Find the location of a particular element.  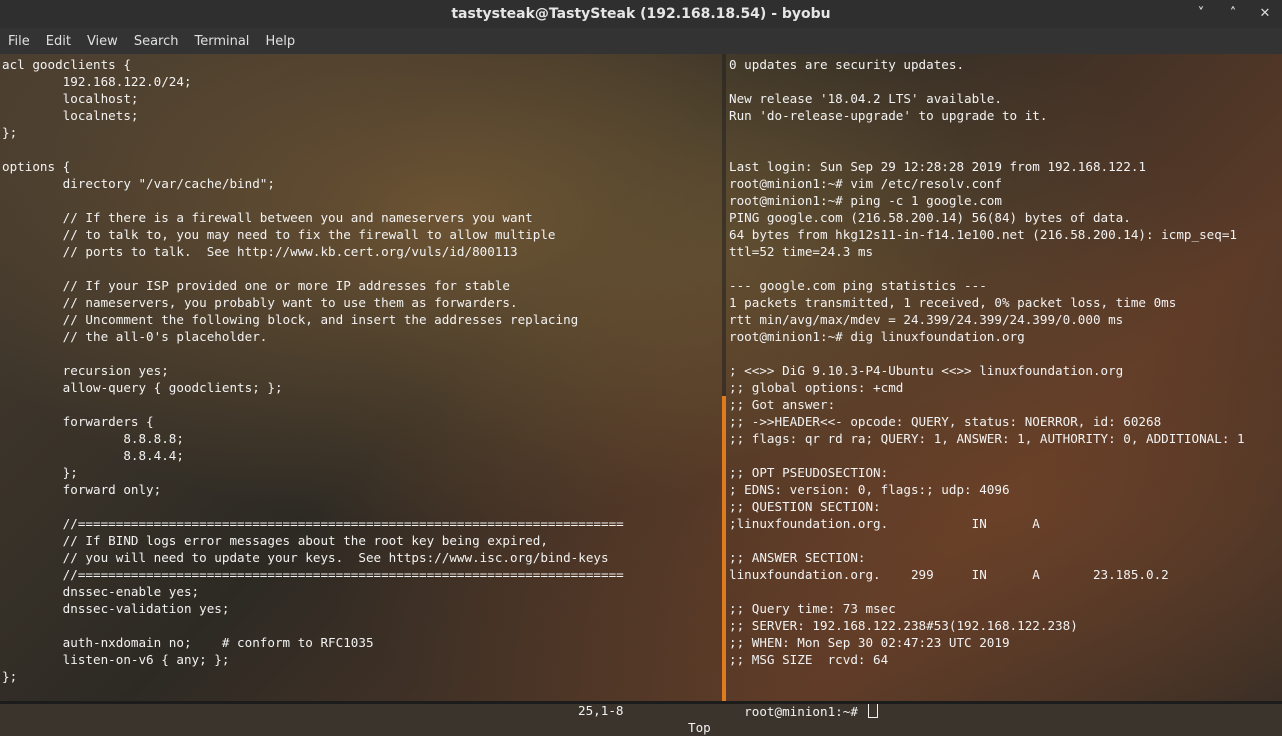

window-controls: ˅ ˄ ✕ is located at coordinates (1233, 14).